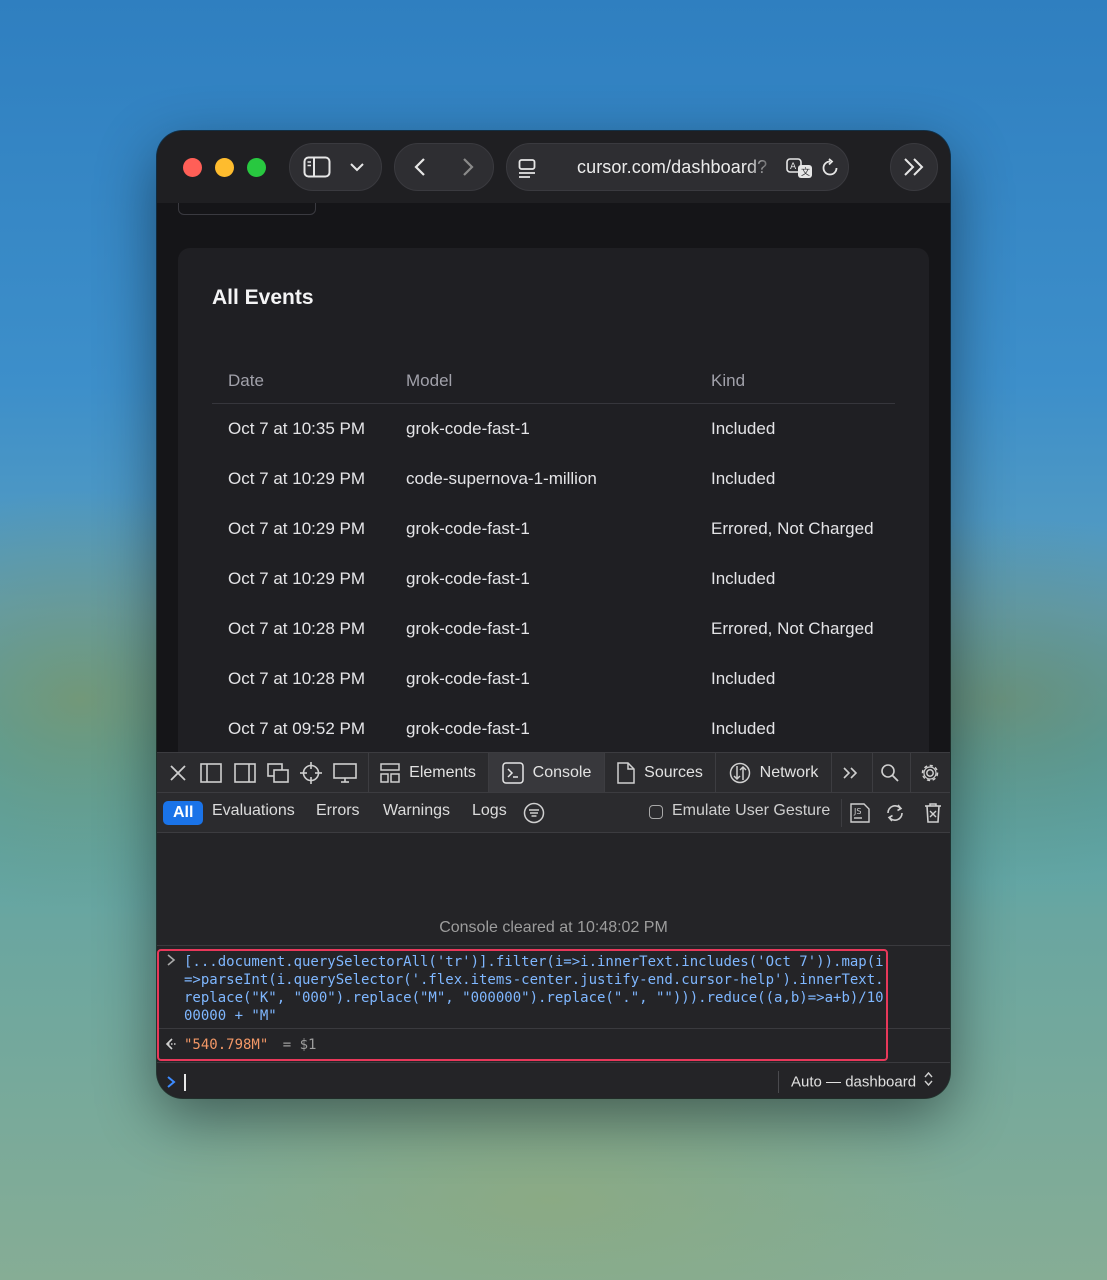 The image size is (1107, 1280). What do you see at coordinates (429, 380) in the screenshot?
I see `column-header-model: Model` at bounding box center [429, 380].